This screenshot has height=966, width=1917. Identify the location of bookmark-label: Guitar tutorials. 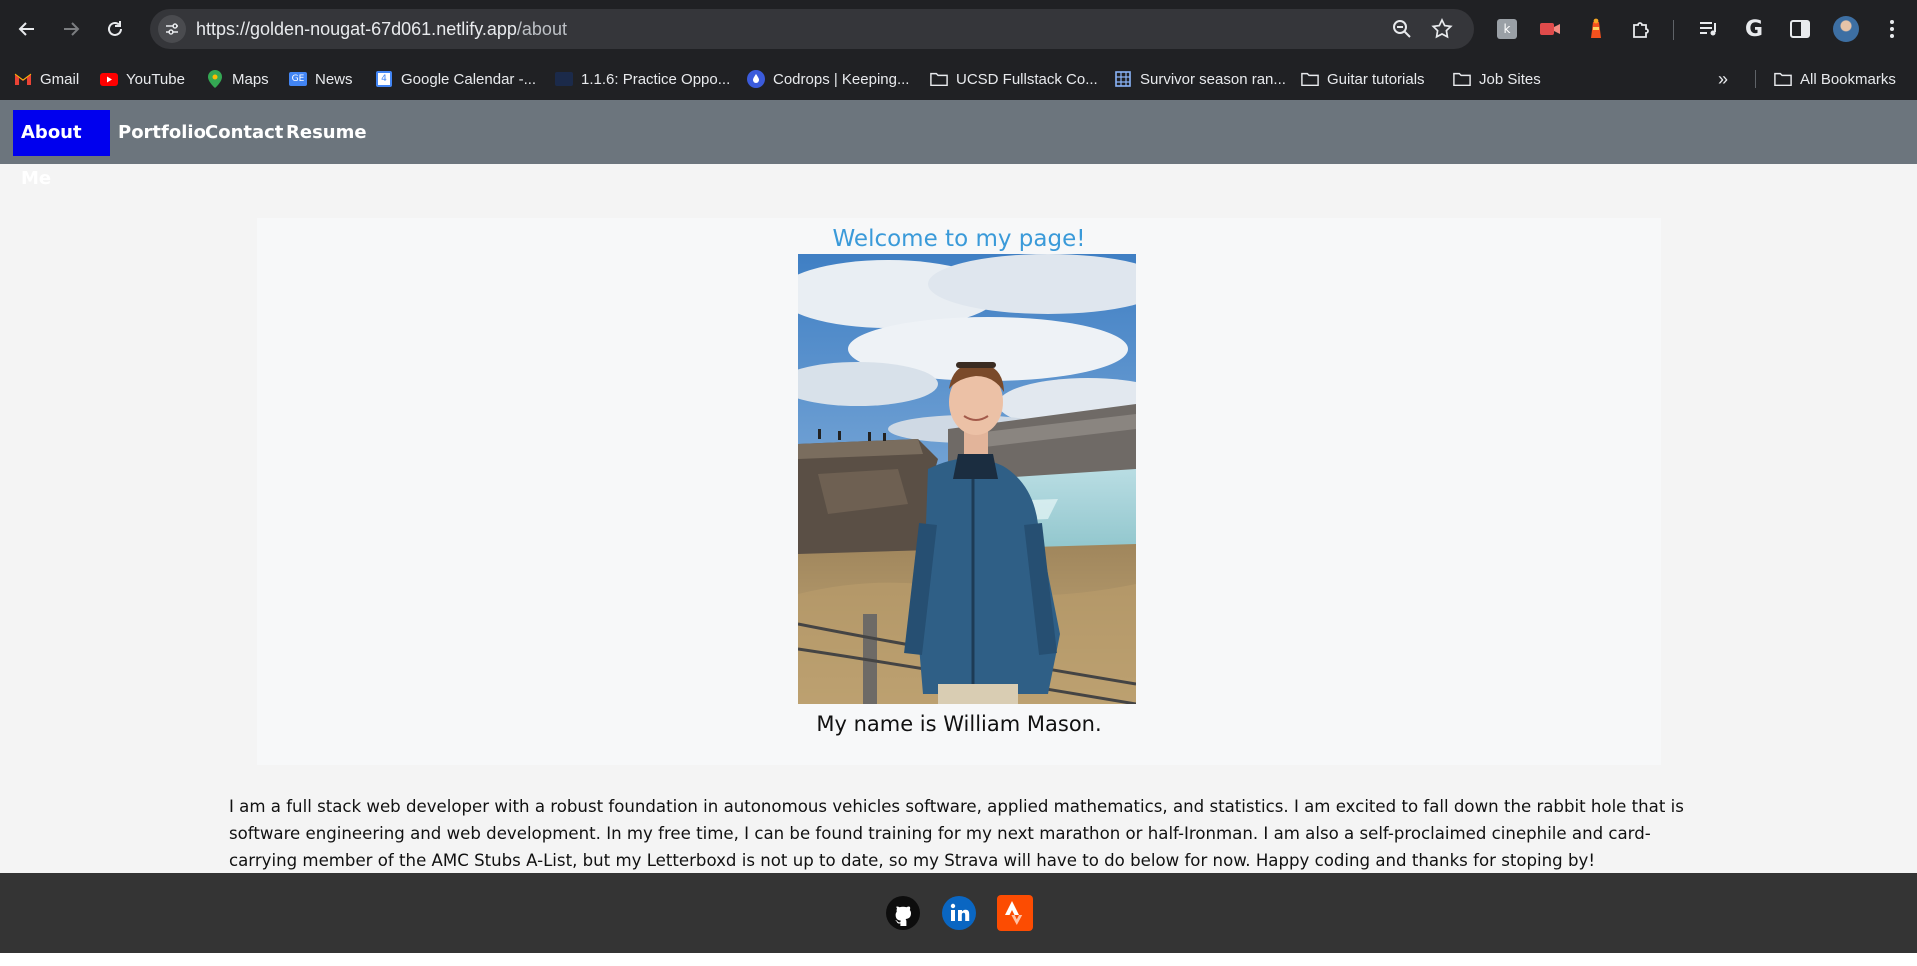
(1376, 79).